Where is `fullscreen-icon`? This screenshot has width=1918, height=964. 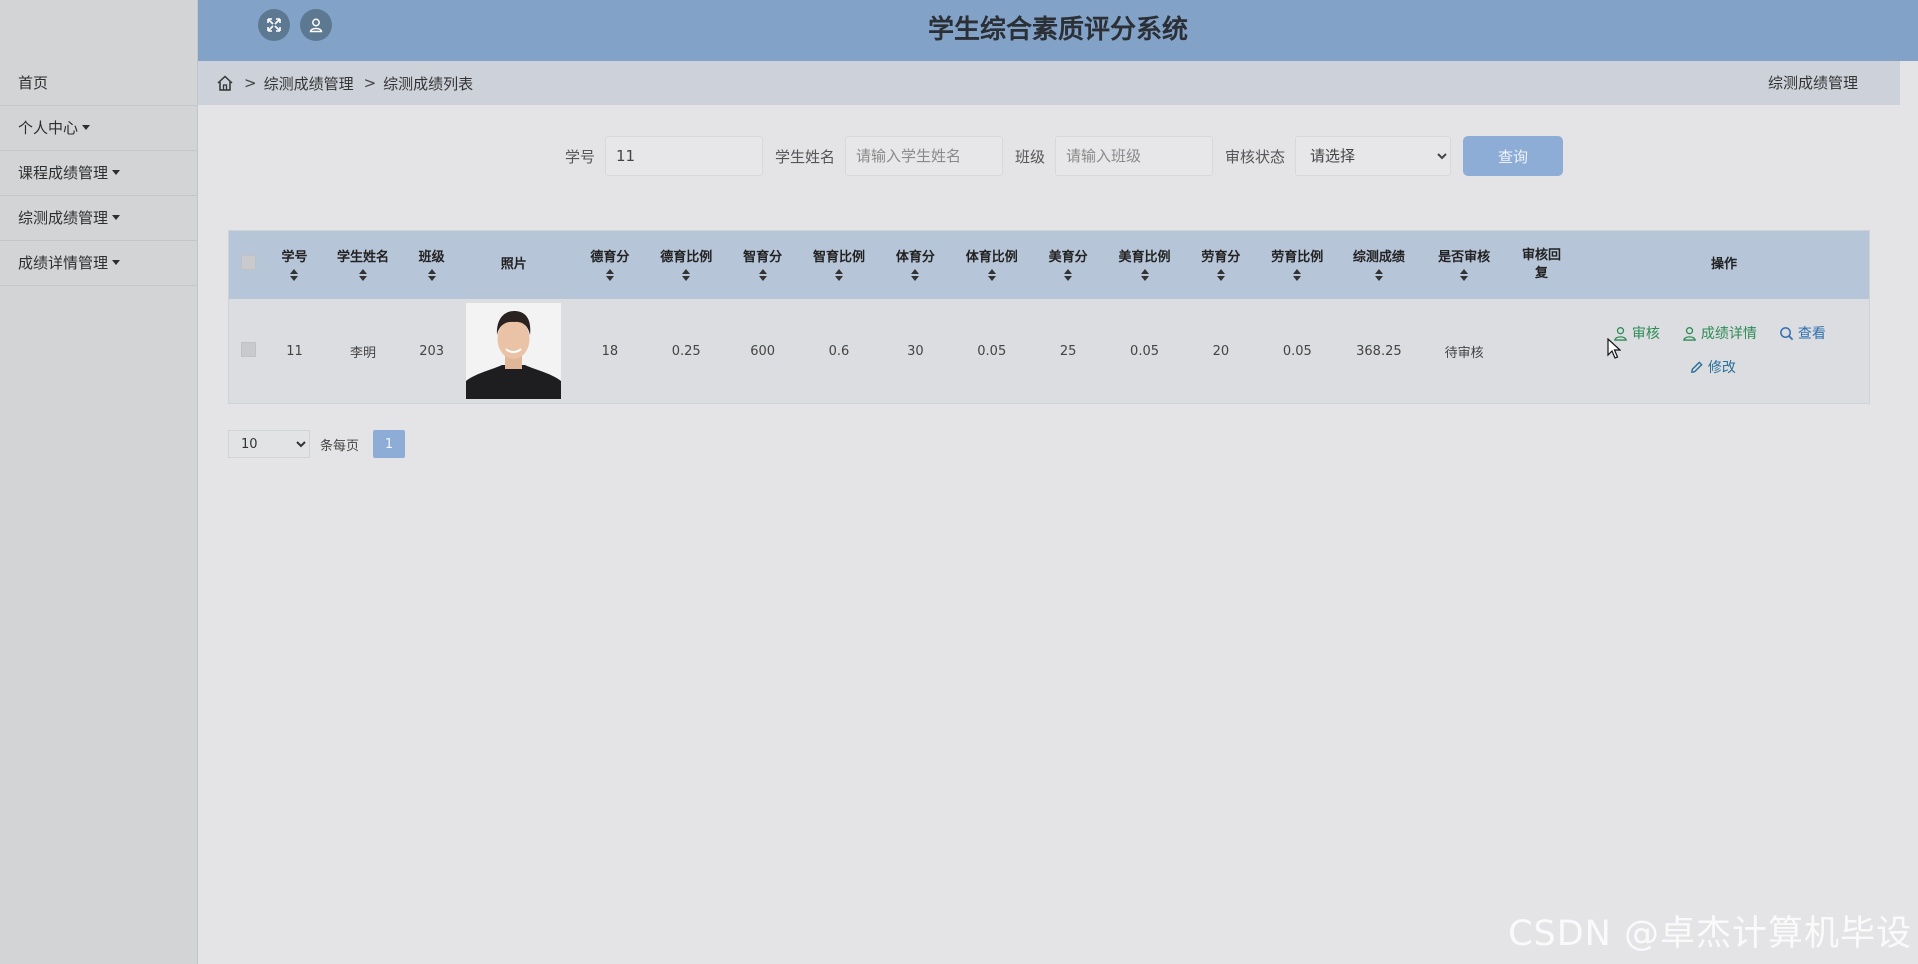 fullscreen-icon is located at coordinates (274, 25).